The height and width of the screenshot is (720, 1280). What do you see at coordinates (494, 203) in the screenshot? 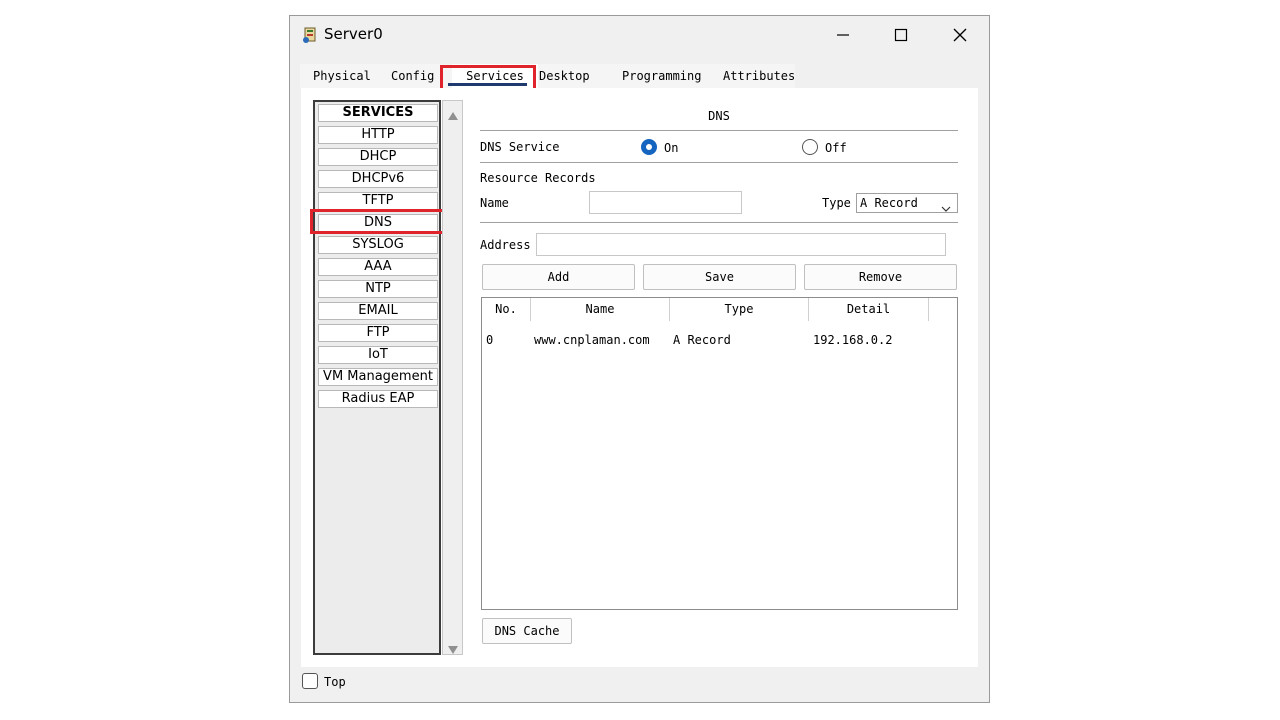
I see `name-label: Name` at bounding box center [494, 203].